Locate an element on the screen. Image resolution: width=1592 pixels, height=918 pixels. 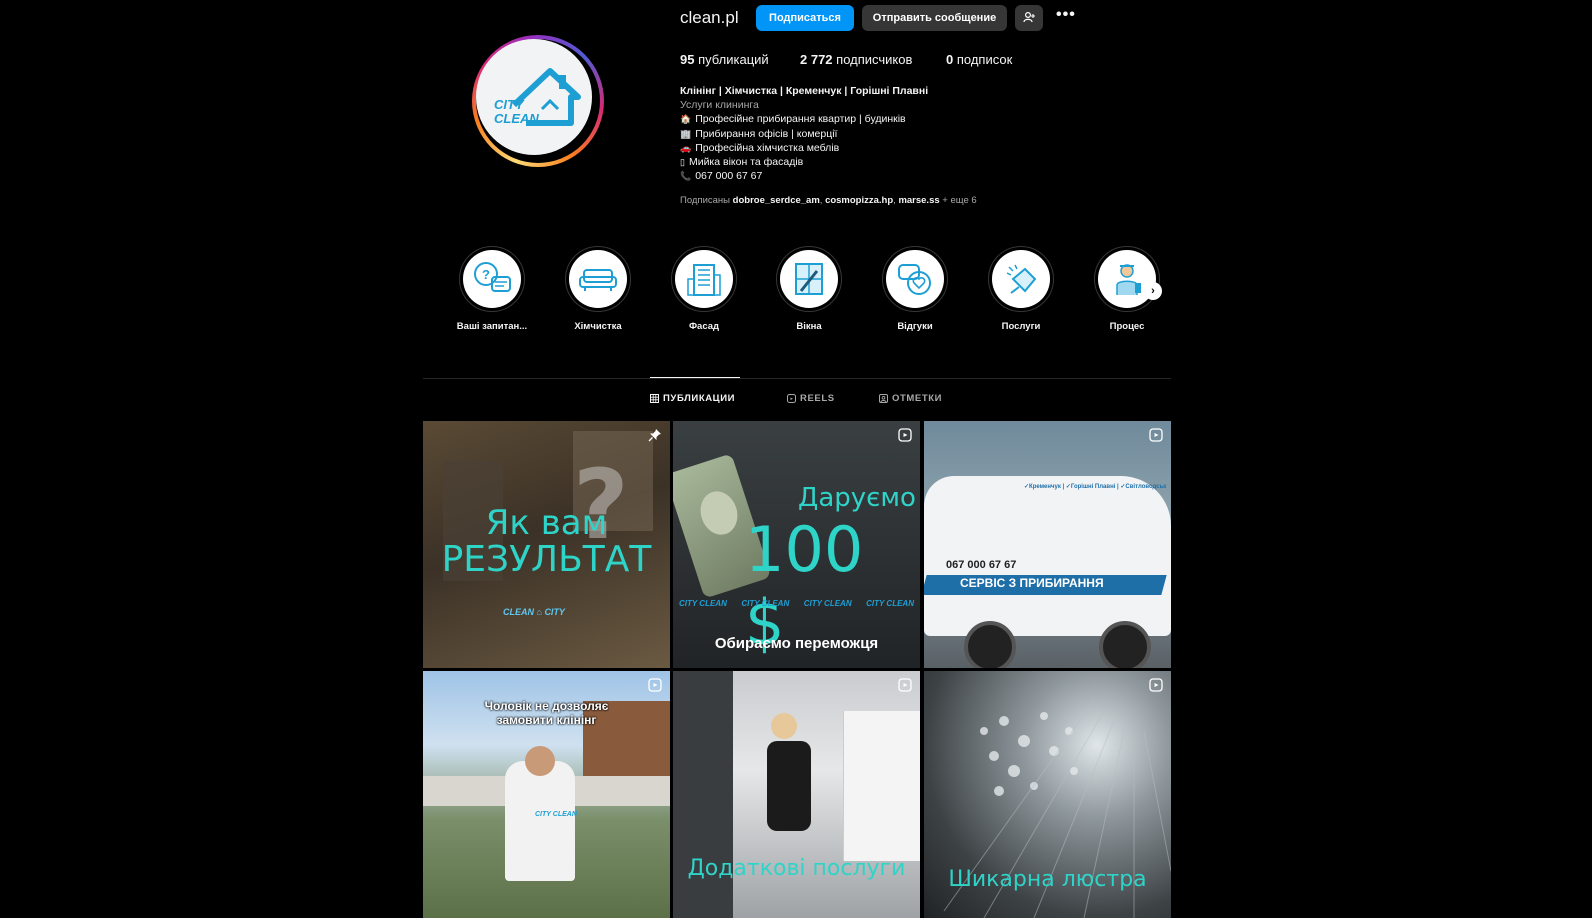
highlight-services: Послуги is located at coordinates (1021, 289).